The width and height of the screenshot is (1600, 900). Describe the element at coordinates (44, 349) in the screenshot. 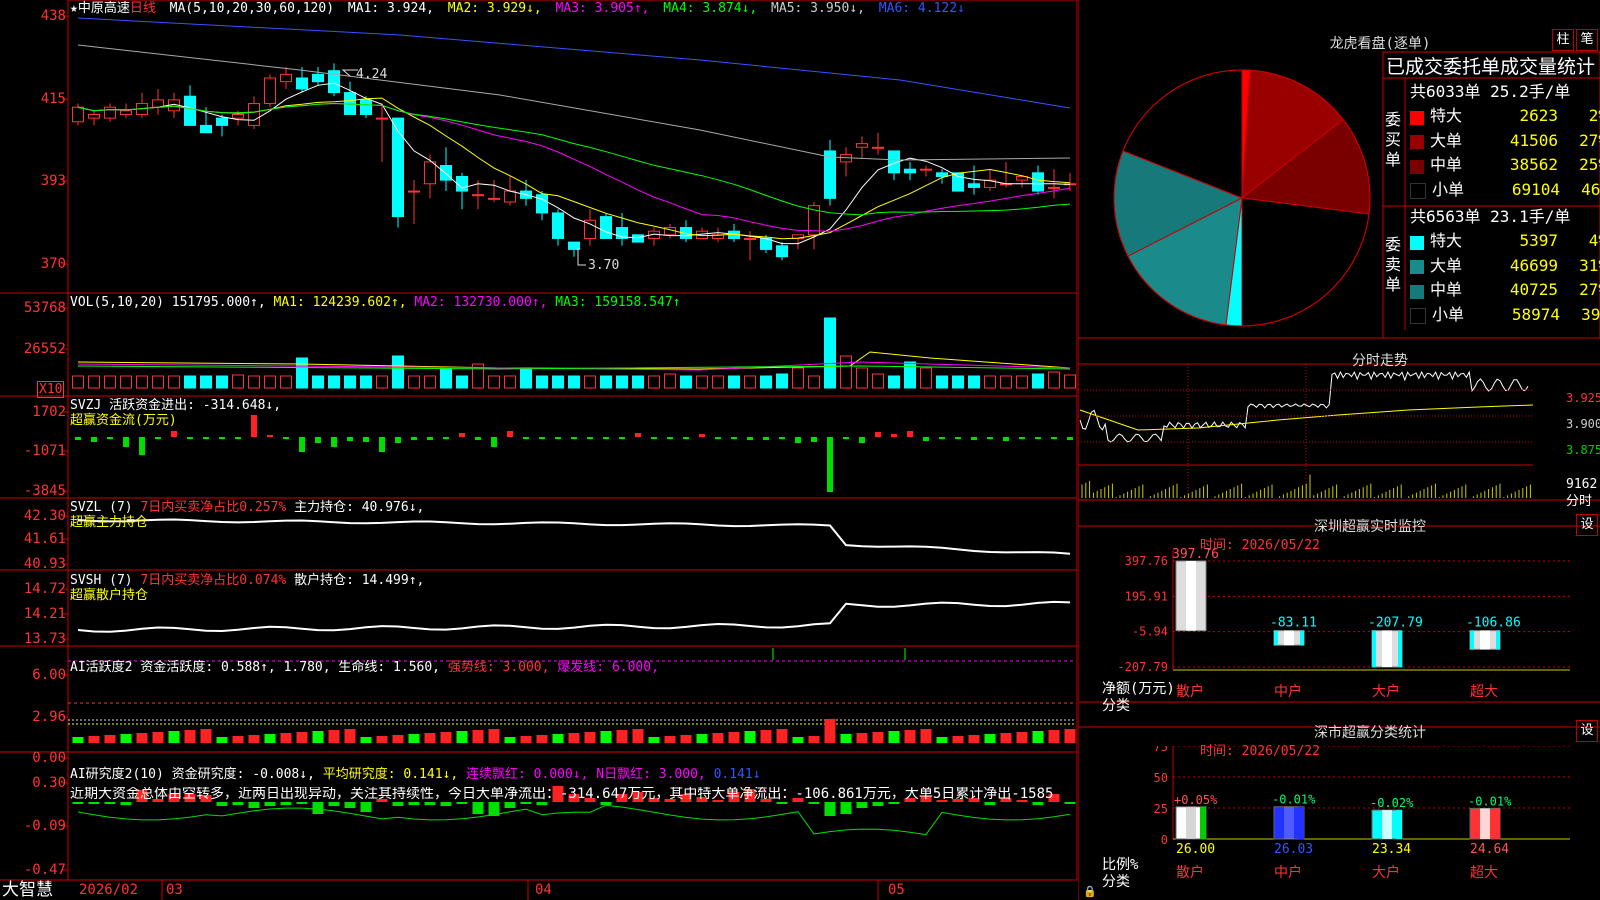

I see `vol-axis-mid: 26552` at that location.